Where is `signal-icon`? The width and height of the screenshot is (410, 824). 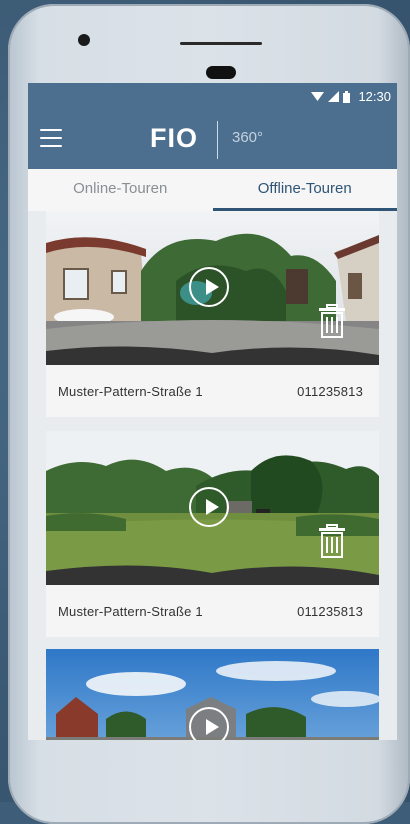 signal-icon is located at coordinates (334, 96).